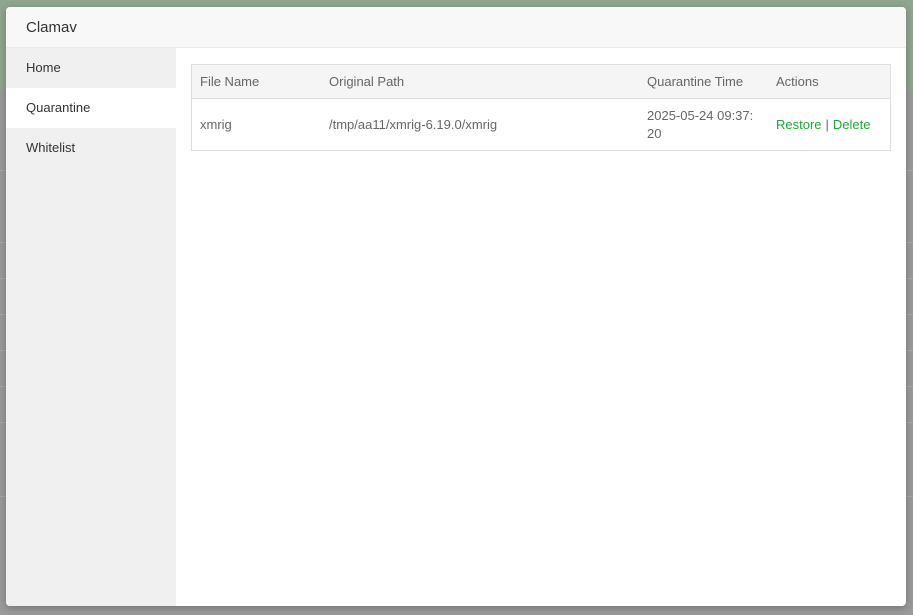  Describe the element at coordinates (256, 81) in the screenshot. I see `column-header-file-name: File Name` at that location.